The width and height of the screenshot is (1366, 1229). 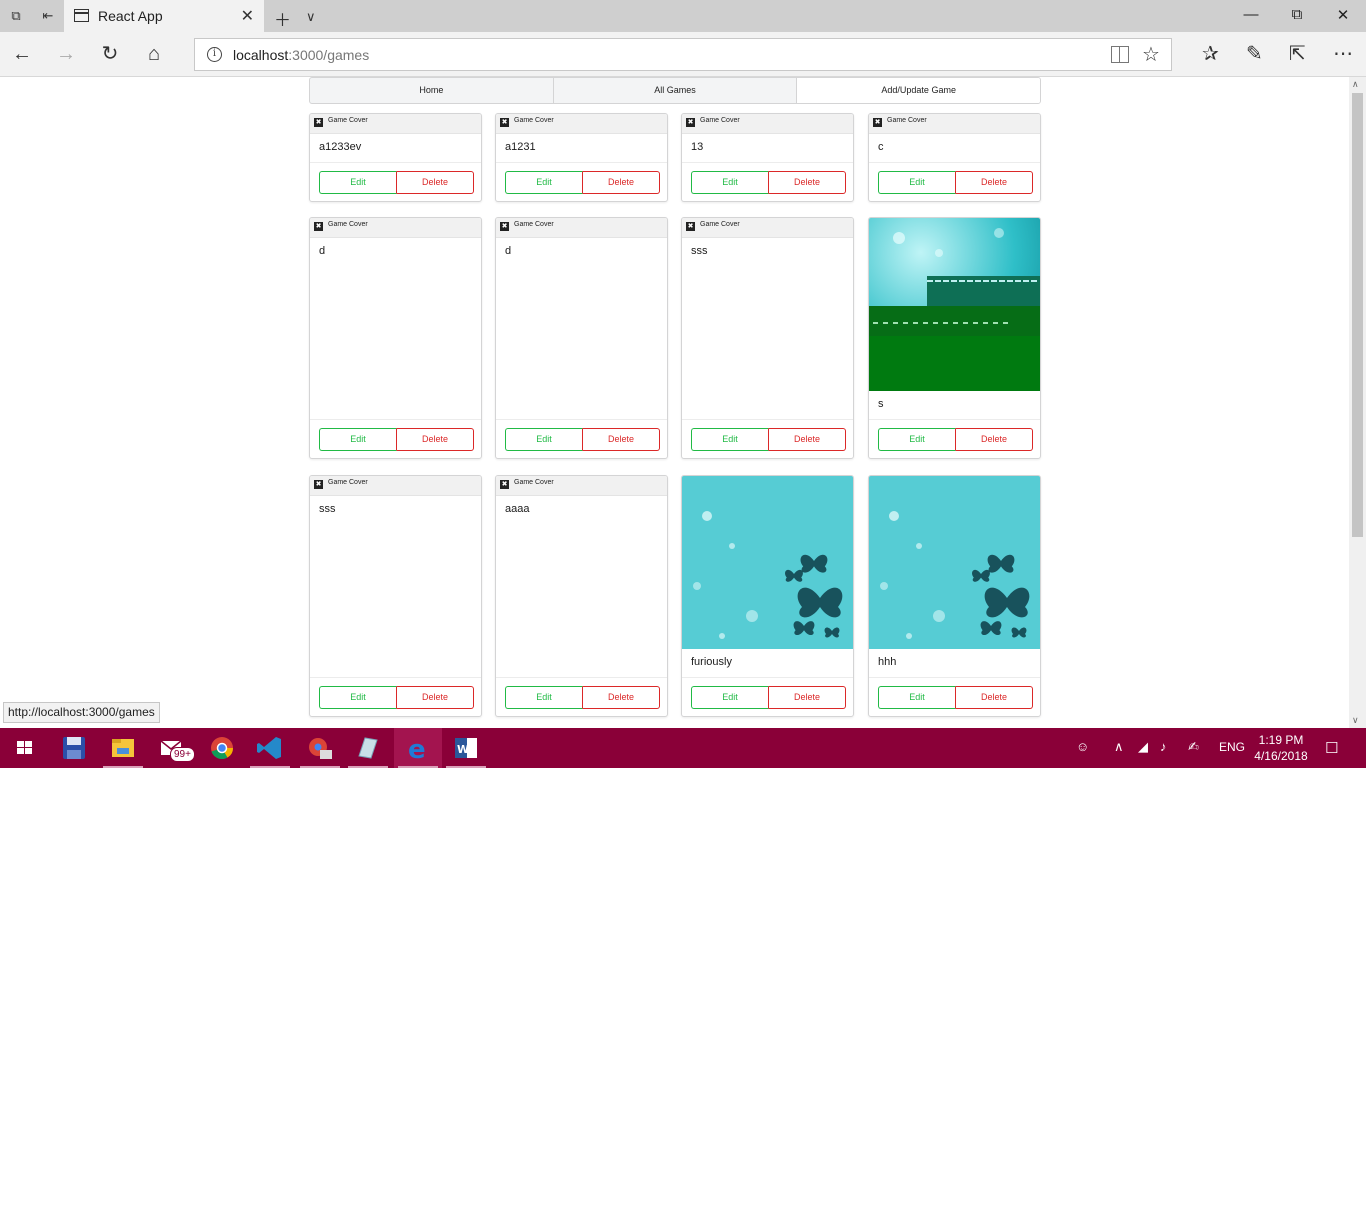 What do you see at coordinates (1120, 54) in the screenshot?
I see `reading-view-icon` at bounding box center [1120, 54].